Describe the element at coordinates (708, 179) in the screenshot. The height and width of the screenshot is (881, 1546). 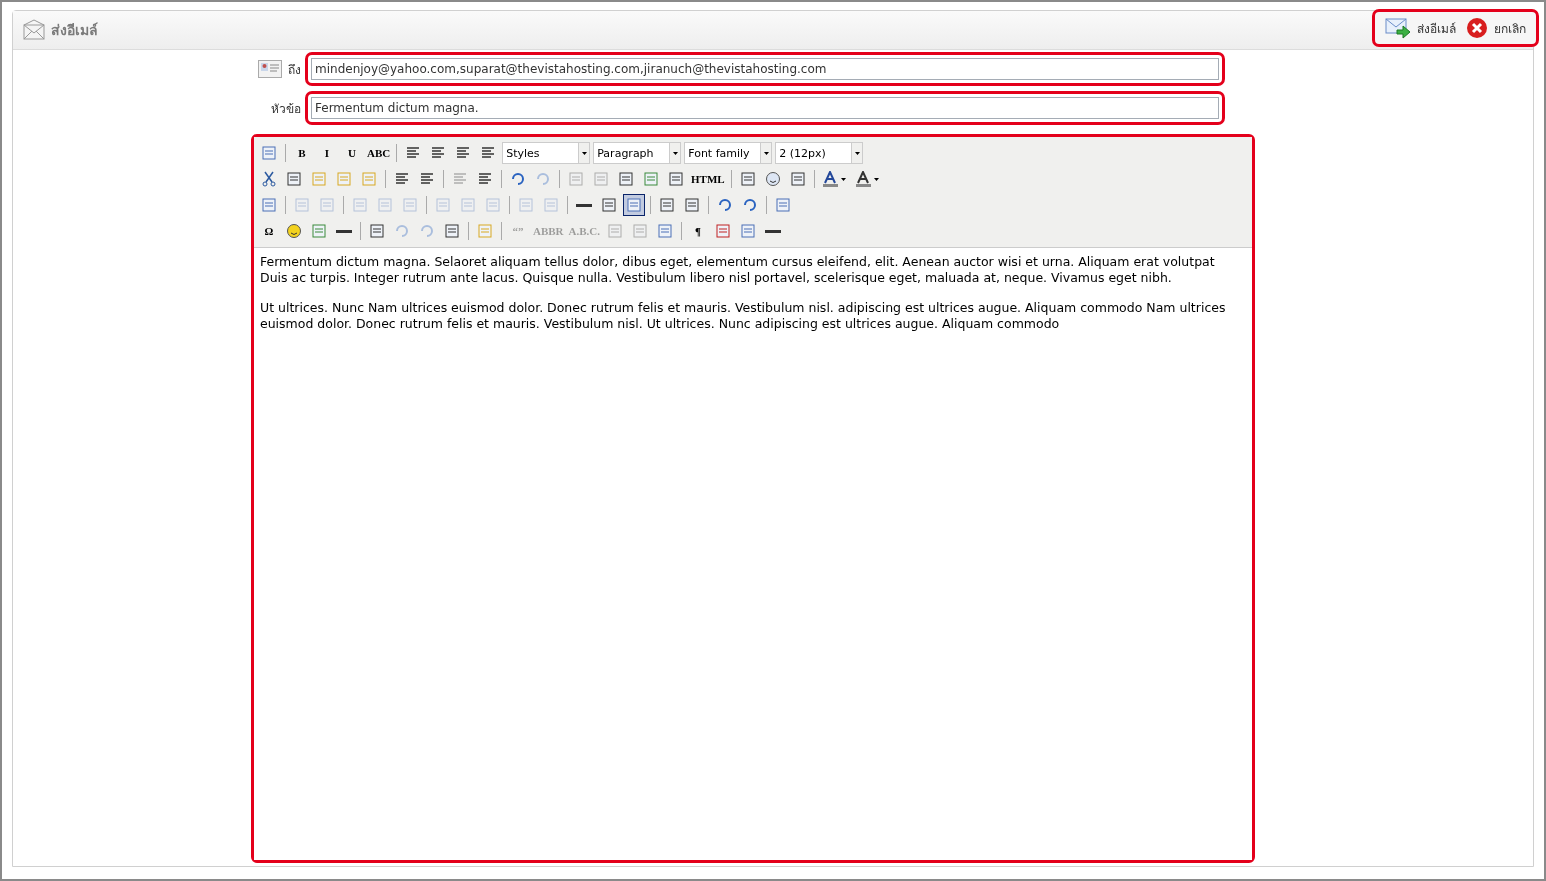
I see `toolbar-button: HTML` at that location.